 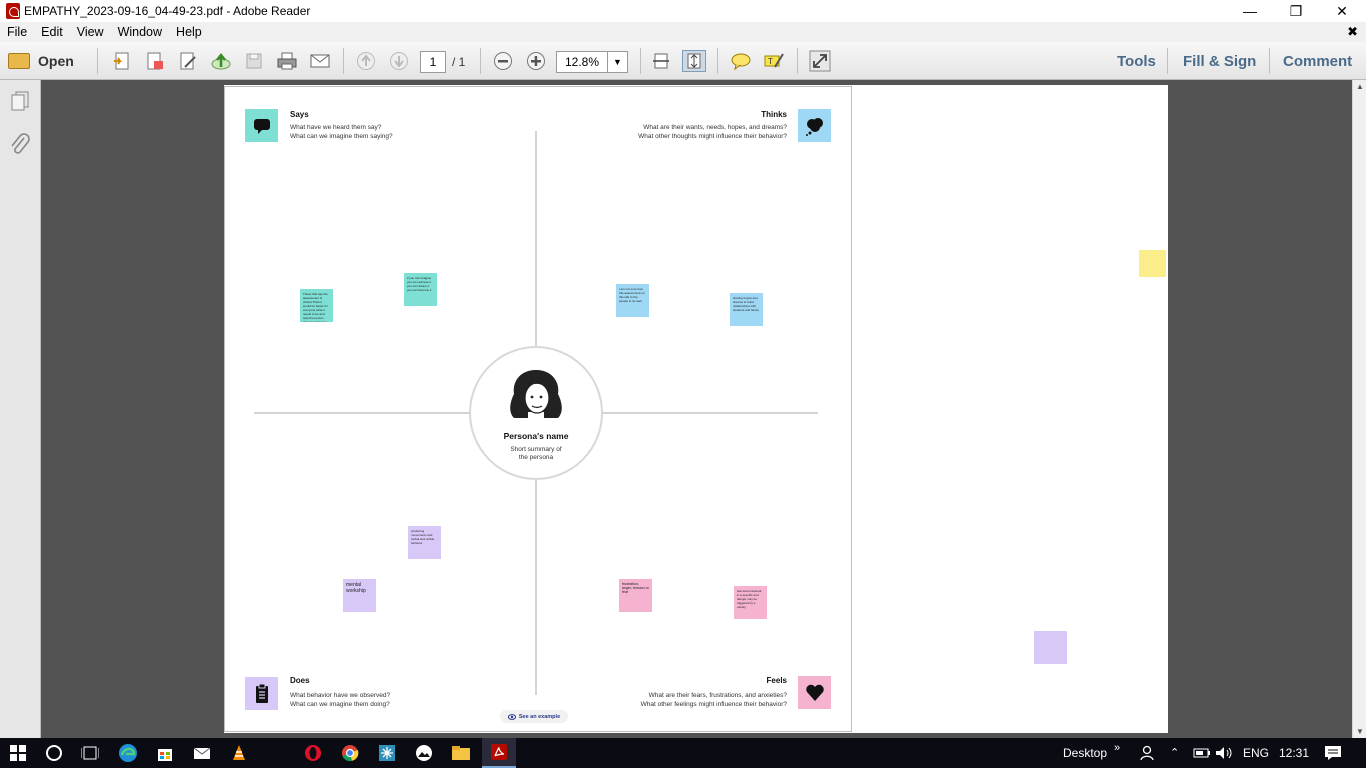 I want to click on sticky-note-yellow-blank, so click(x=1152, y=263).